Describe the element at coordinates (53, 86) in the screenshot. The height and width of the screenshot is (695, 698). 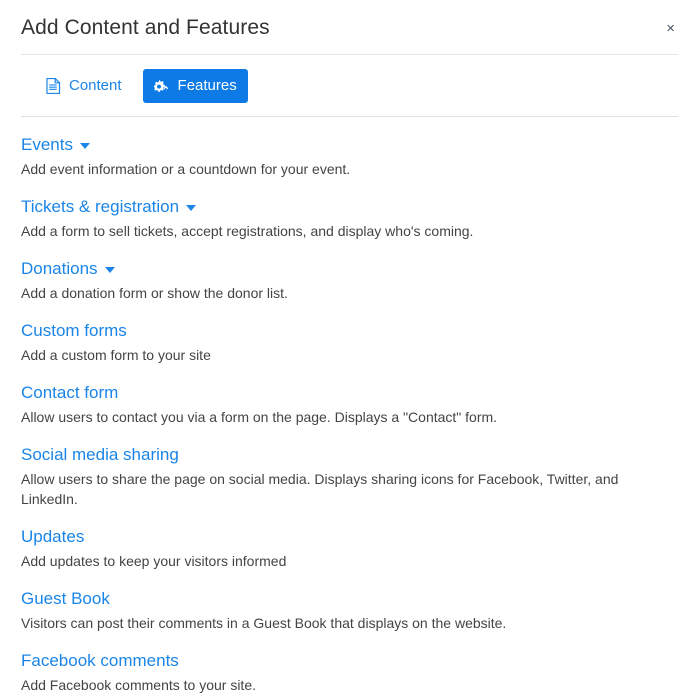
I see `file-document-icon` at that location.